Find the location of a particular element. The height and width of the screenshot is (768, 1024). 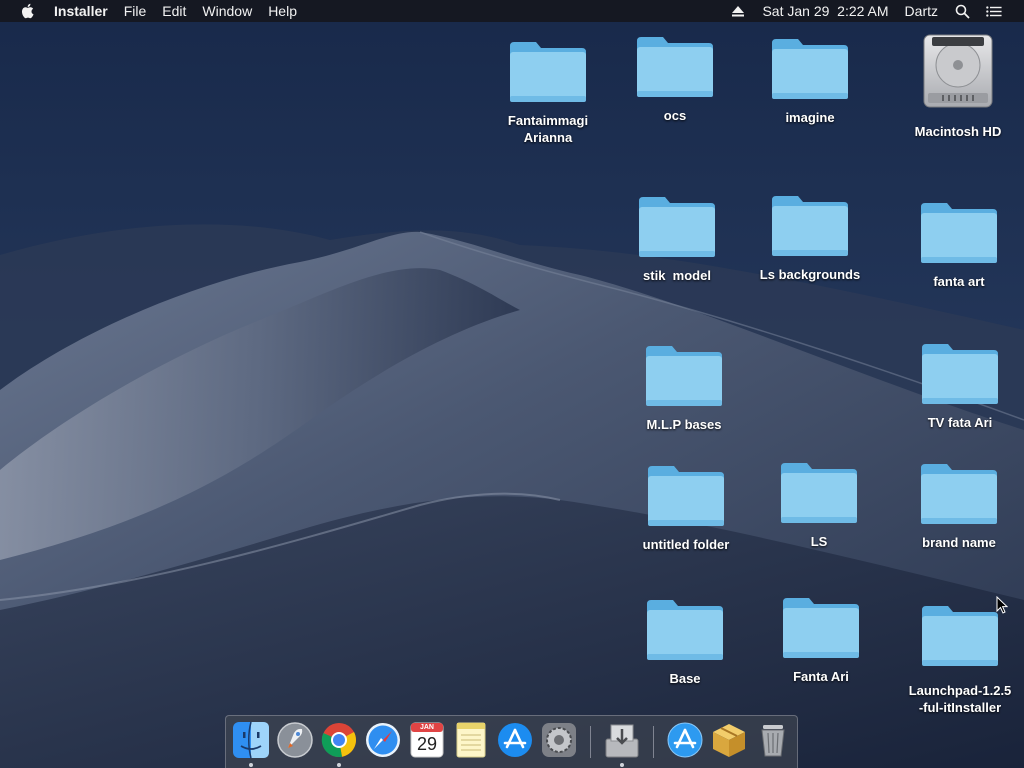

desktop-folder: LS is located at coordinates (819, 505).